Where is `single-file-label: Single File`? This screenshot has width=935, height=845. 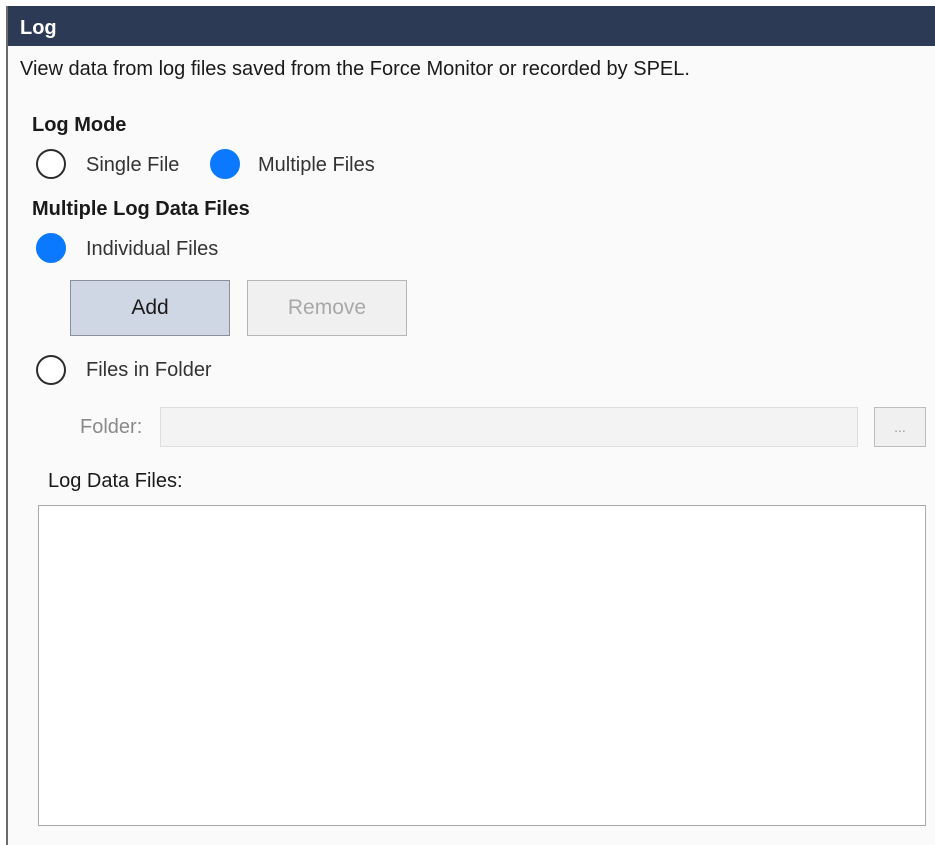 single-file-label: Single File is located at coordinates (132, 165).